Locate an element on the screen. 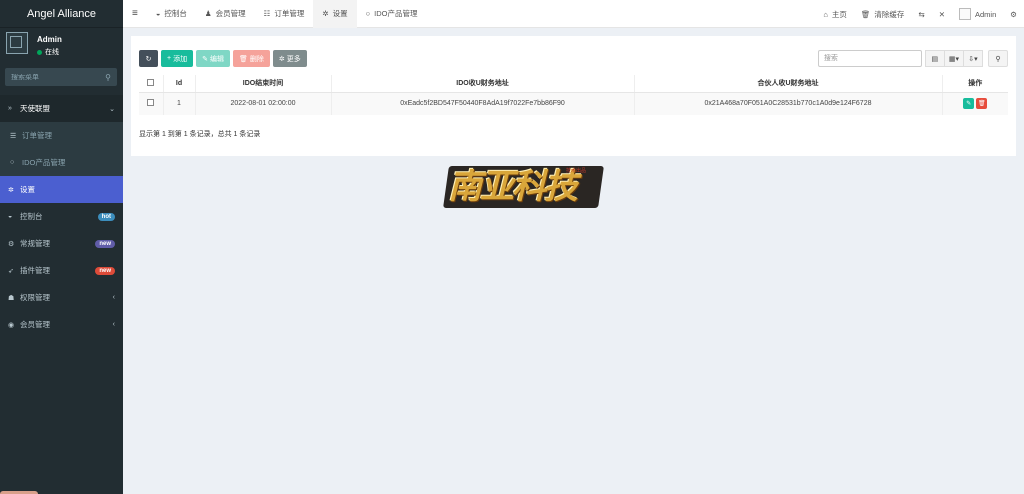  chevron-left-icon: ‹ is located at coordinates (113, 297).